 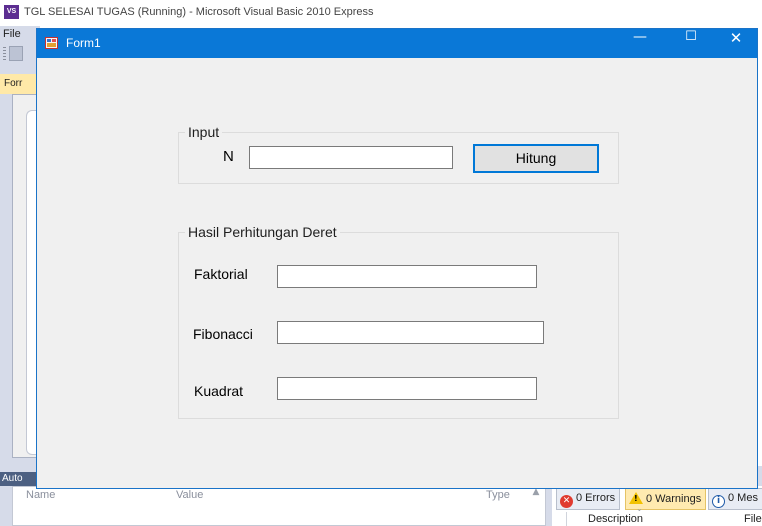 I want to click on form-app-icon-detail, so click(x=51, y=45).